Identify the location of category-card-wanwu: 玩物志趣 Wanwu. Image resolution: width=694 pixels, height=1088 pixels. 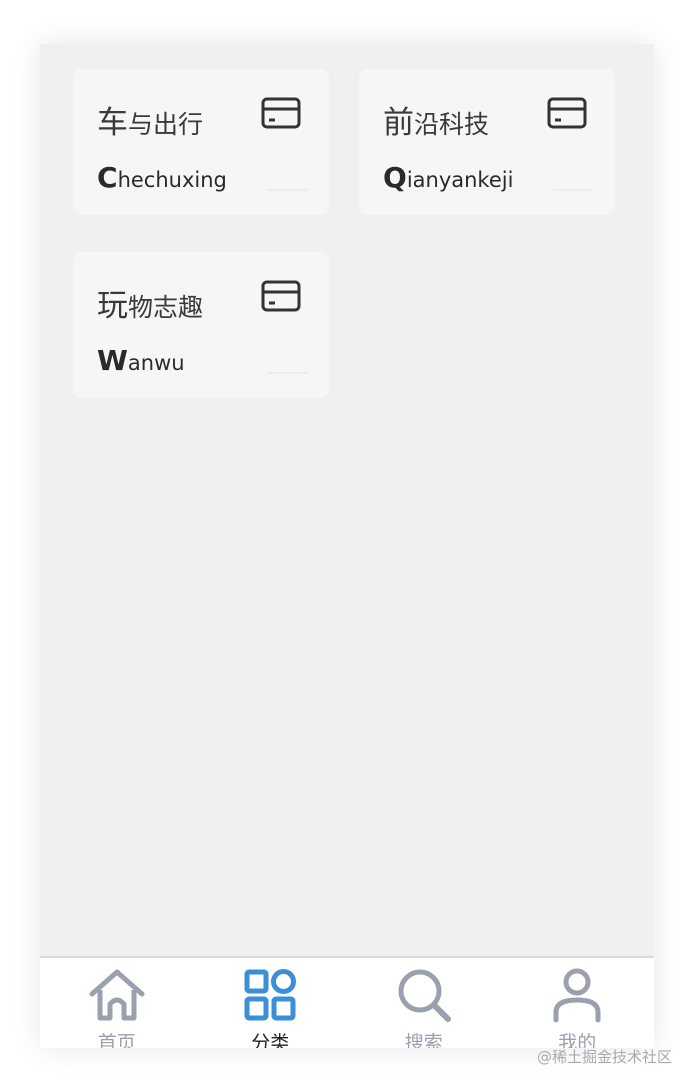
(201, 325).